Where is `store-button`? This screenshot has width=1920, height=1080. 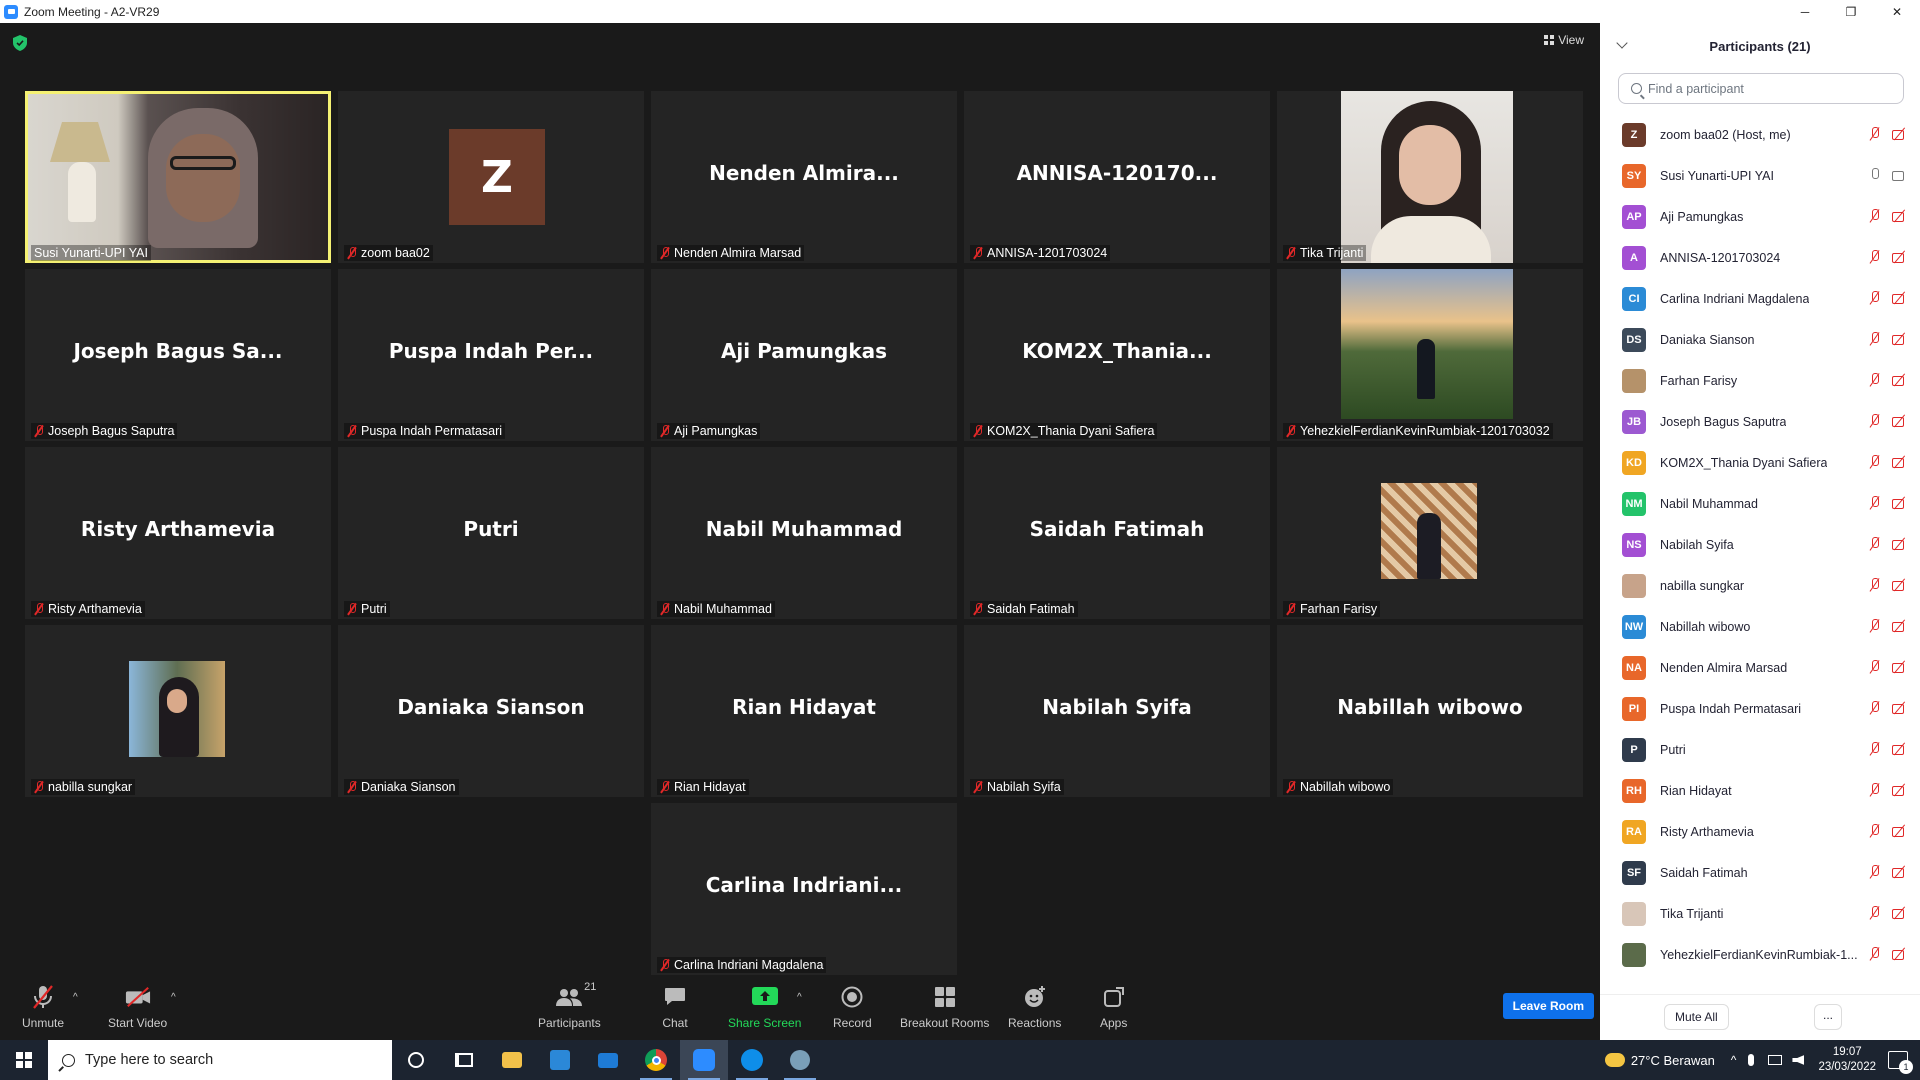
store-button is located at coordinates (560, 1060).